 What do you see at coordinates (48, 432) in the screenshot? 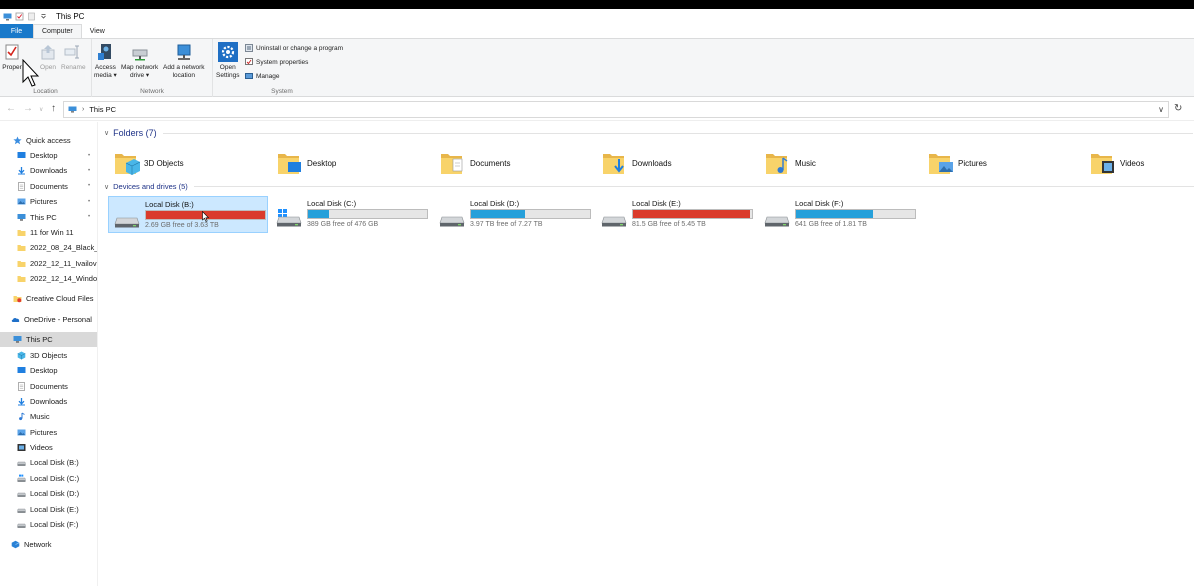
I see `nav-item-pictures: Pictures` at bounding box center [48, 432].